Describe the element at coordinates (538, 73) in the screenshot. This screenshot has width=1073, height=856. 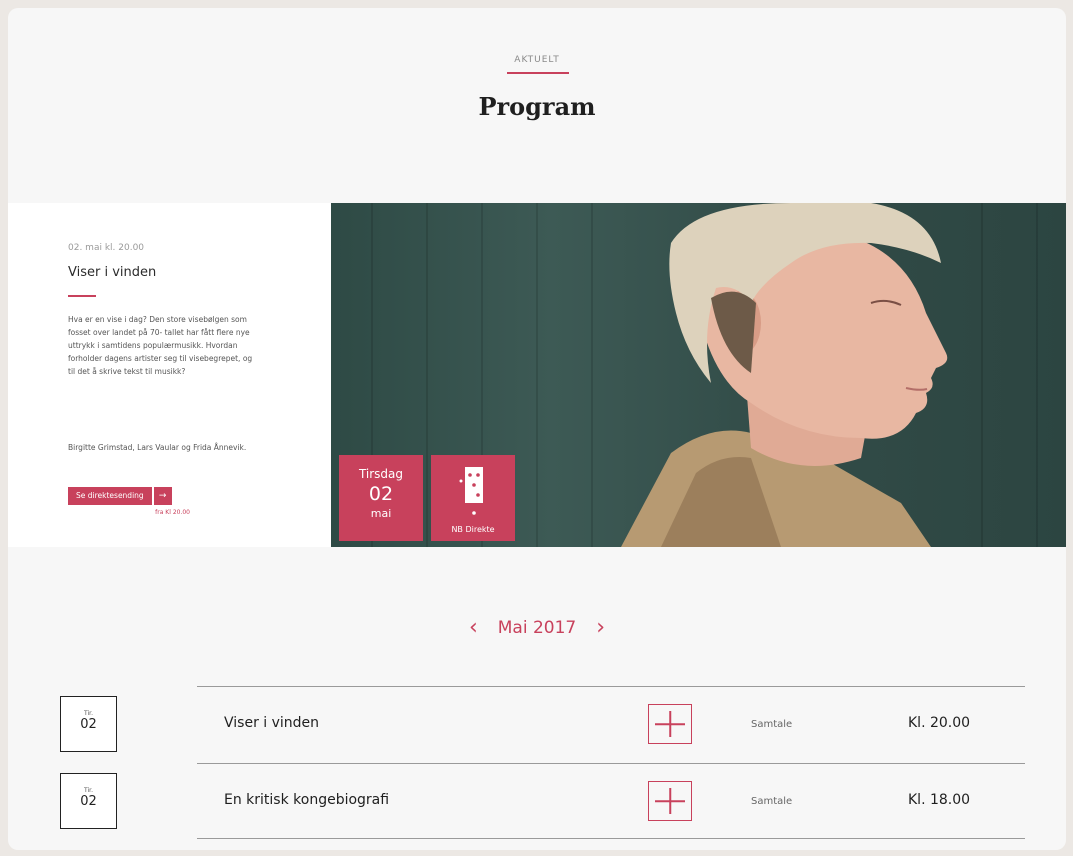
I see `kicker-underline` at that location.